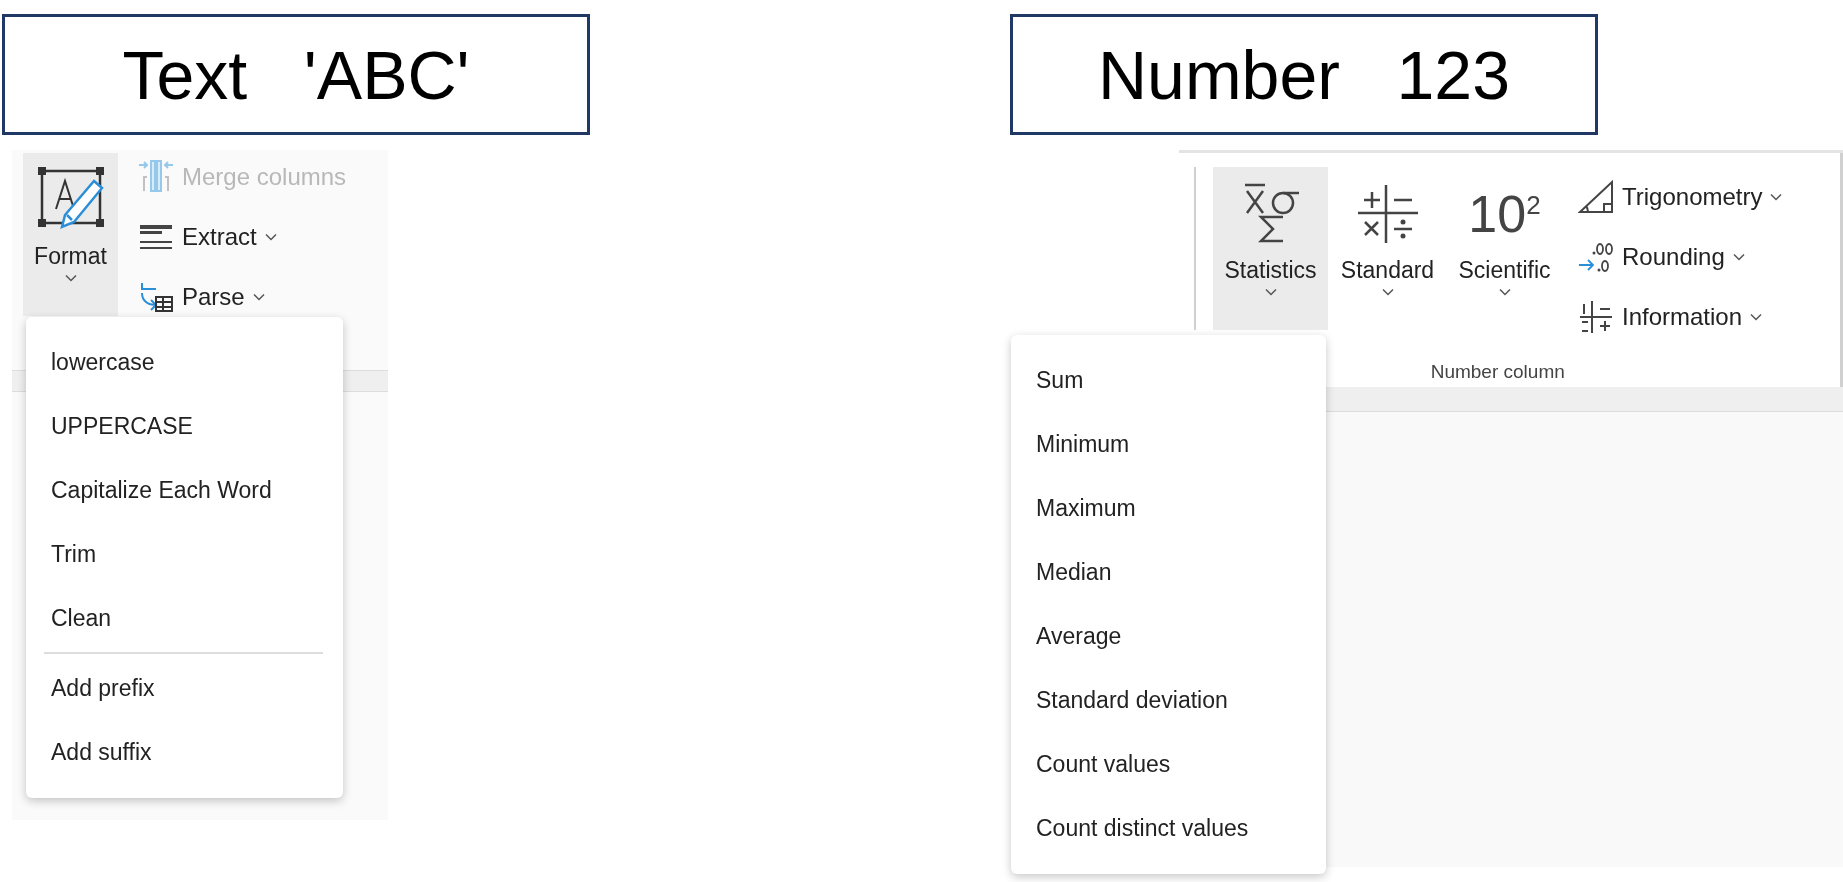  I want to click on slide-heading: Number 123, so click(1304, 74).